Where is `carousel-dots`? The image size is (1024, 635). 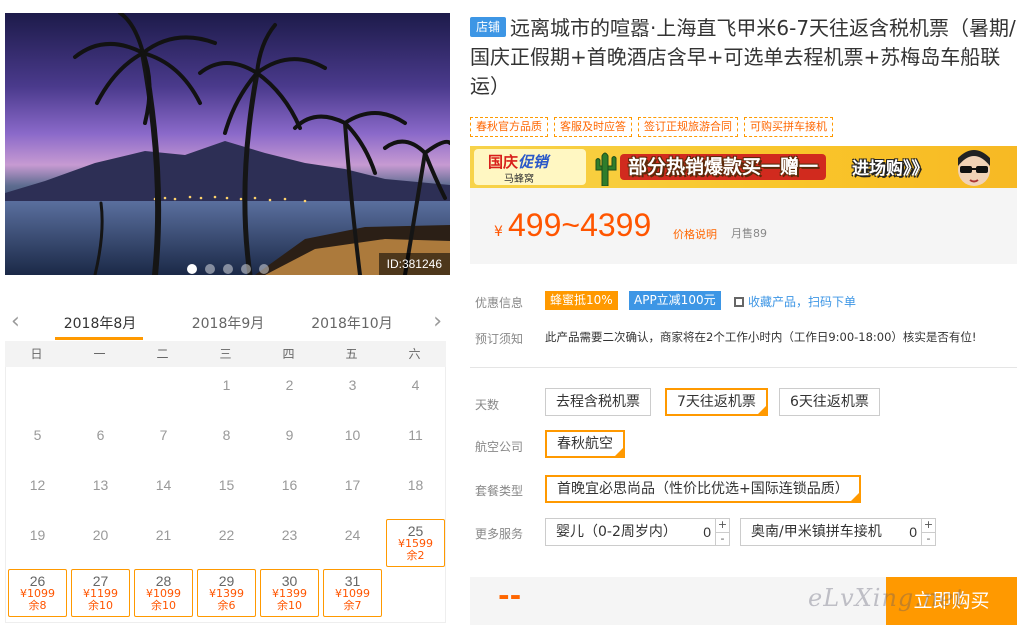
carousel-dots is located at coordinates (228, 269).